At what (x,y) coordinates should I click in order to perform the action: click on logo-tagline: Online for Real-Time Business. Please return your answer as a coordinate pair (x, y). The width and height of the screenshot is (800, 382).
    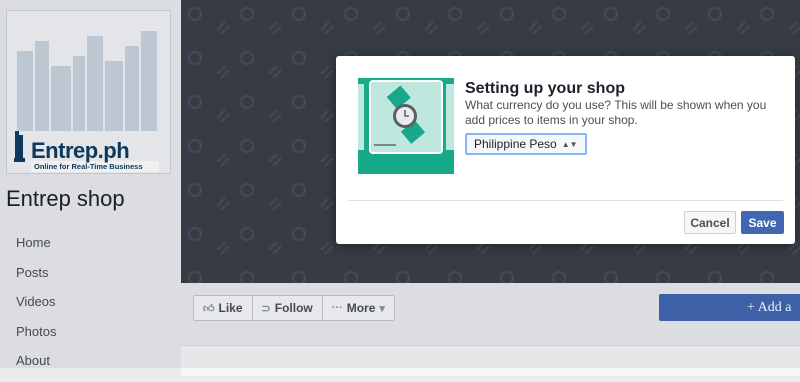
    Looking at the image, I should click on (88, 166).